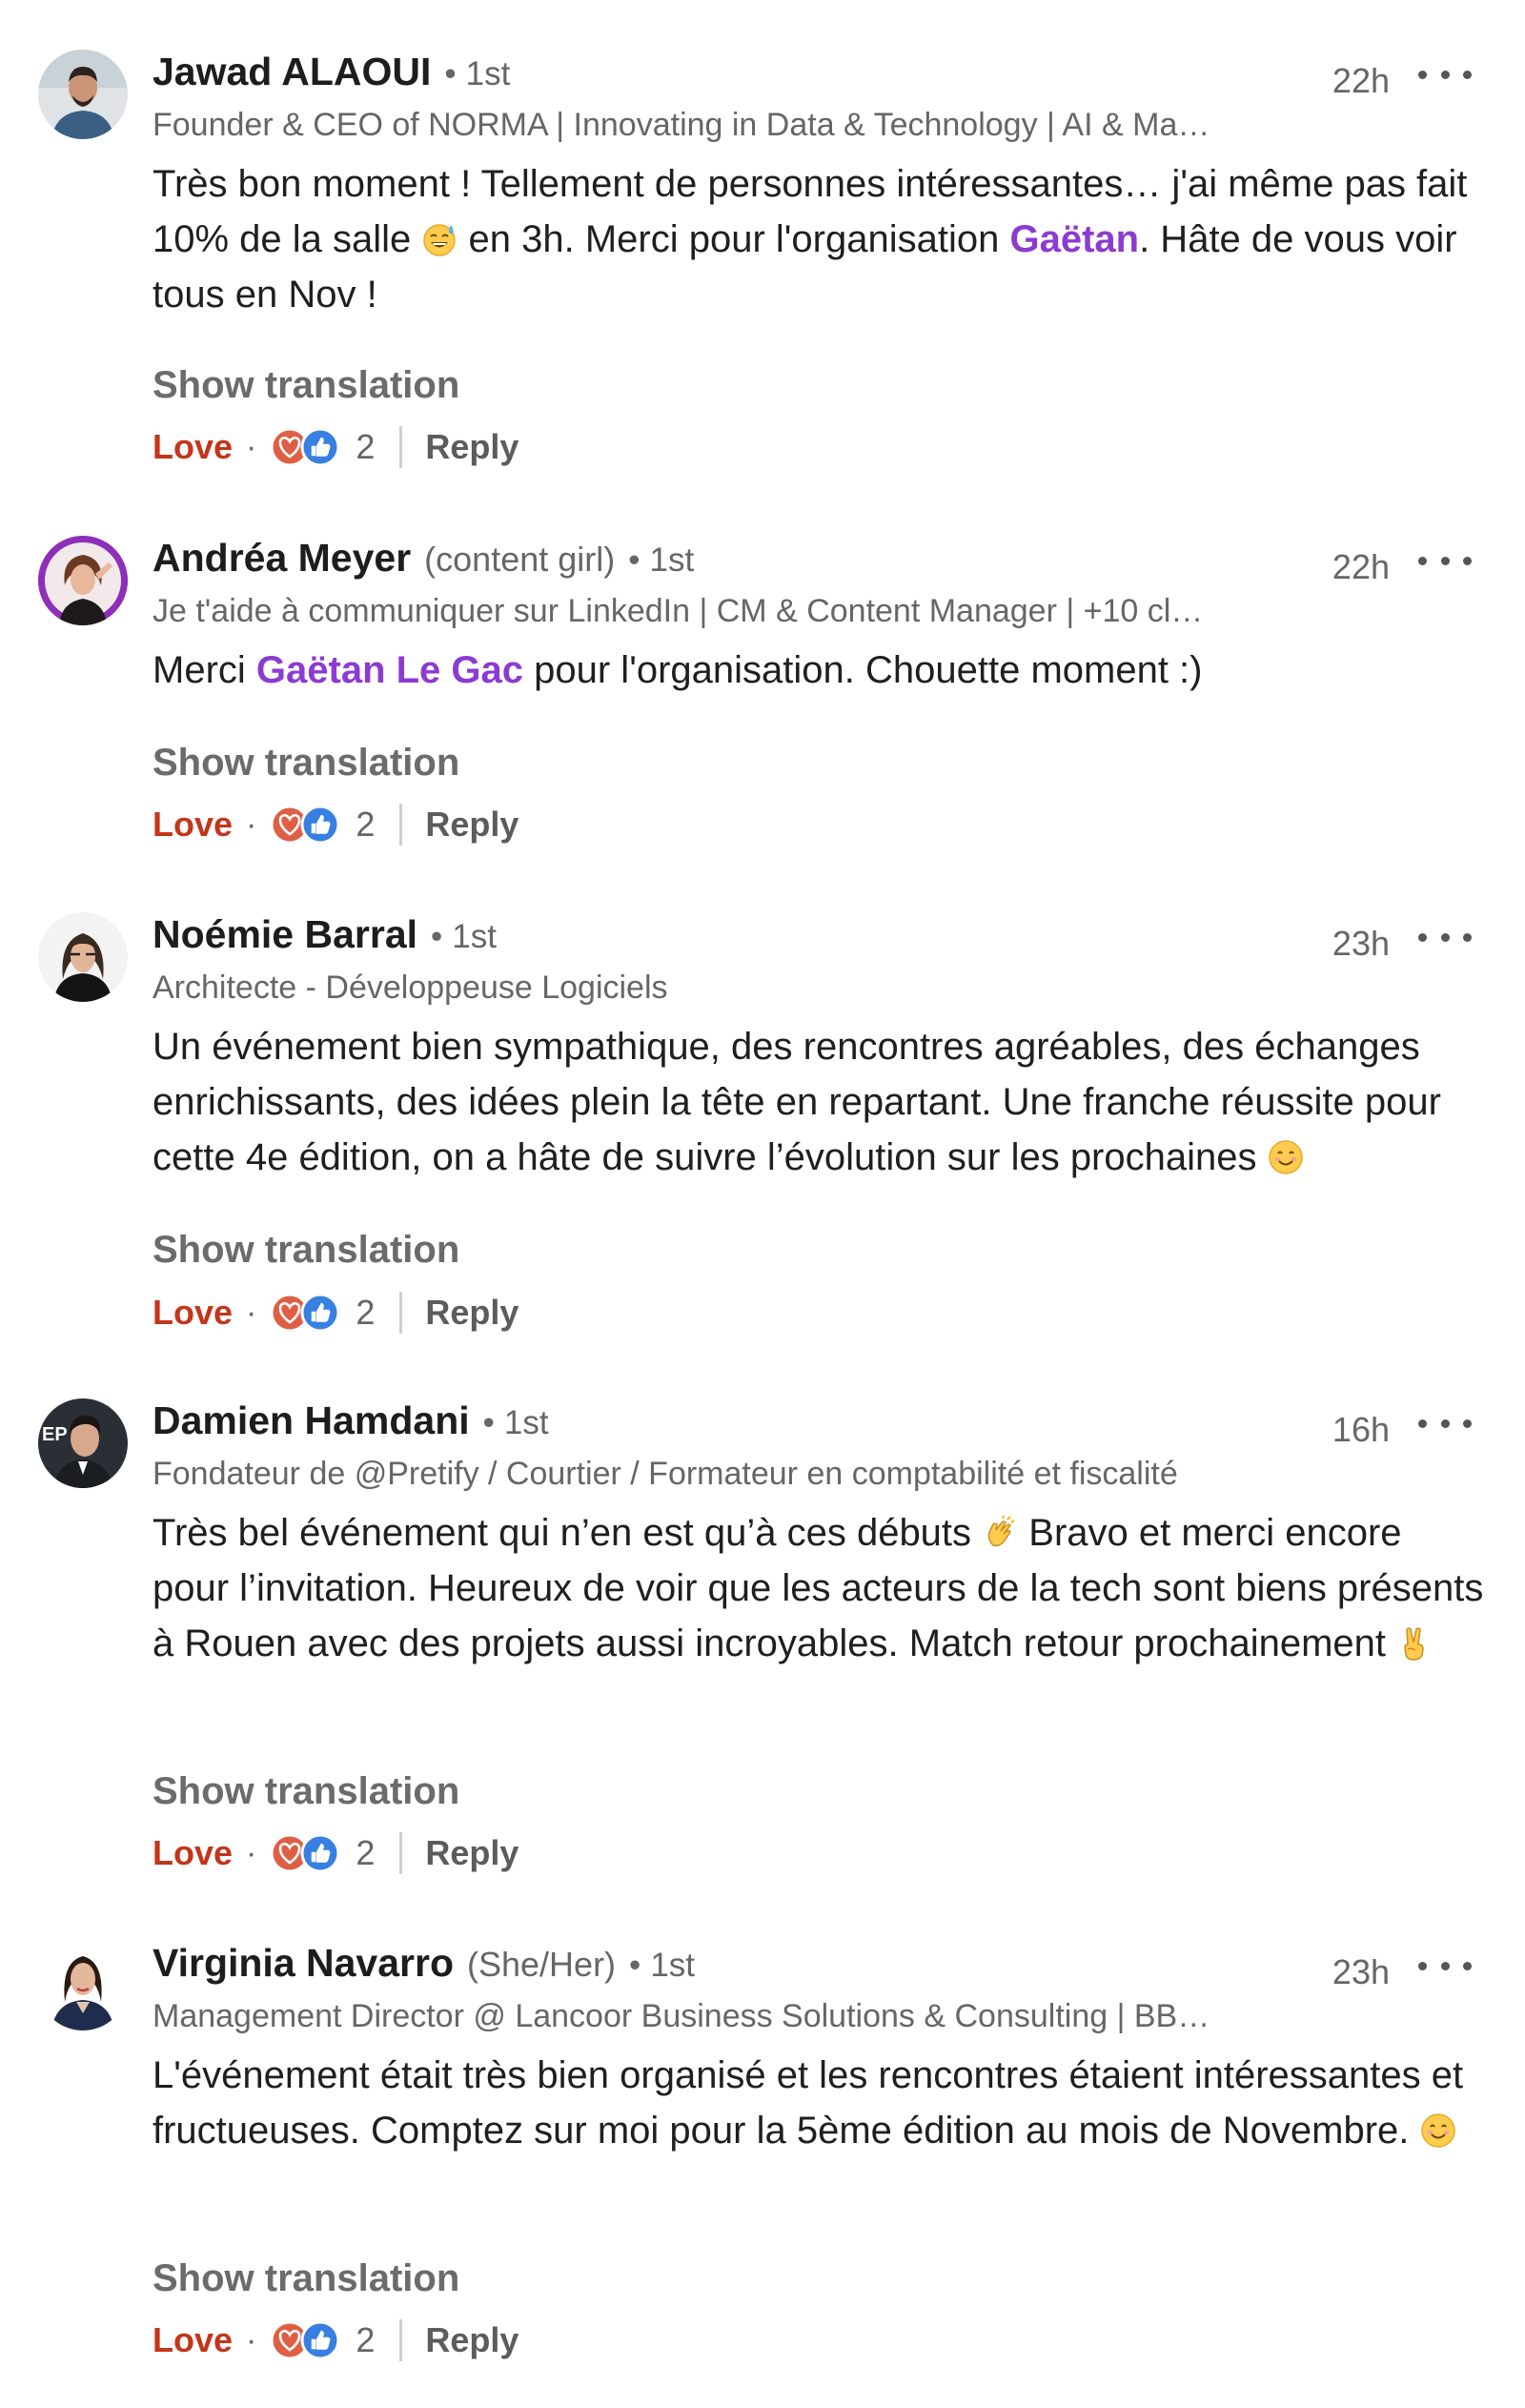  I want to click on mention-link: Gaëtan, so click(1074, 239).